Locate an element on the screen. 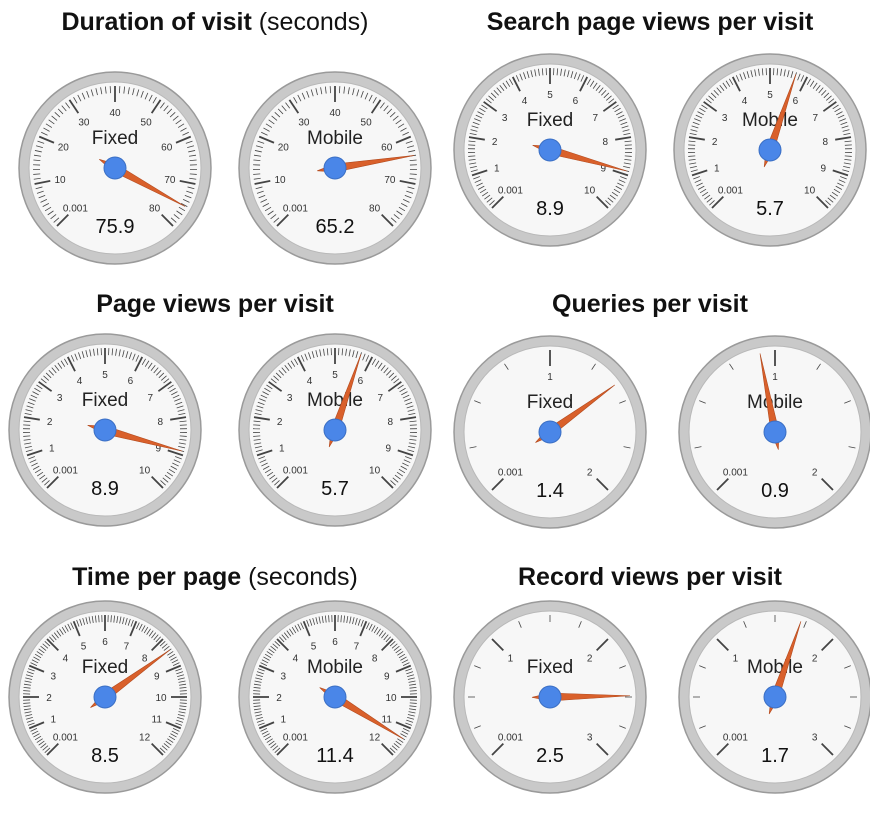 This screenshot has height=833, width=870. title-text: Queries per visit is located at coordinates (650, 304).